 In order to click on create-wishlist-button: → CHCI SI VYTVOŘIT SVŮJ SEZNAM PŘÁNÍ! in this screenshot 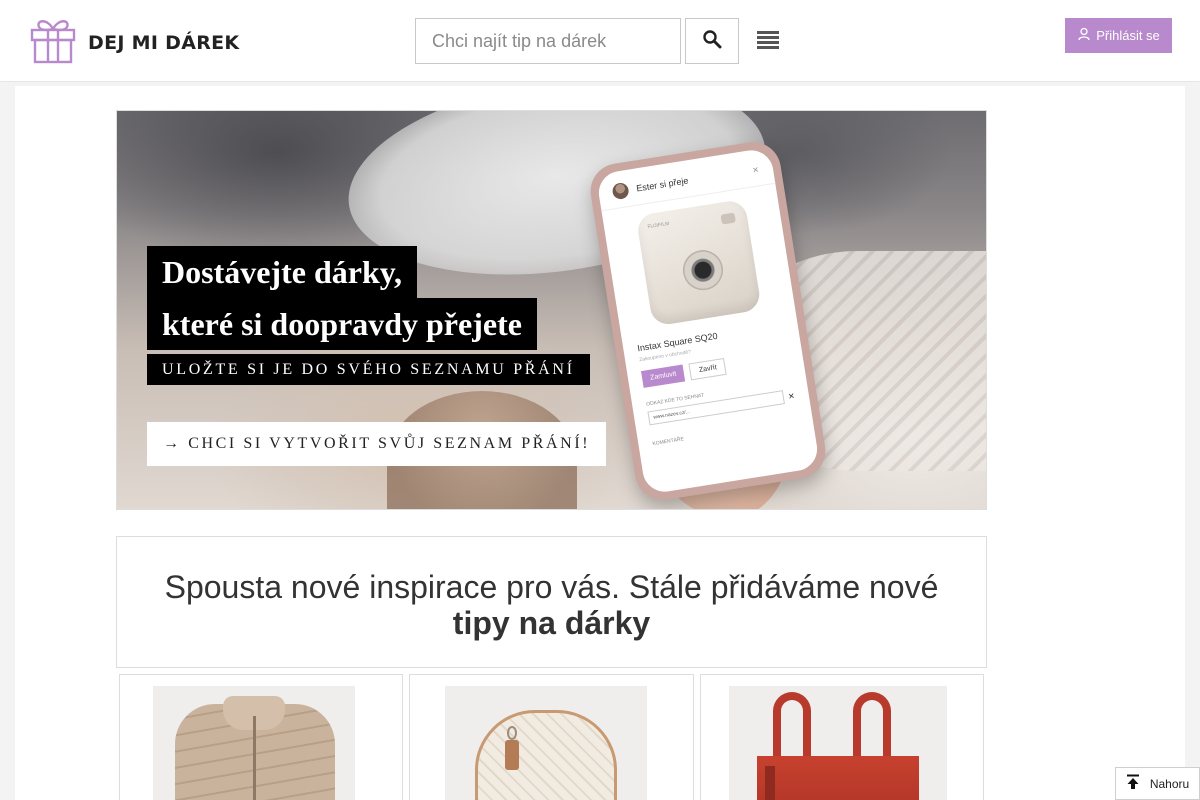, I will do `click(377, 444)`.